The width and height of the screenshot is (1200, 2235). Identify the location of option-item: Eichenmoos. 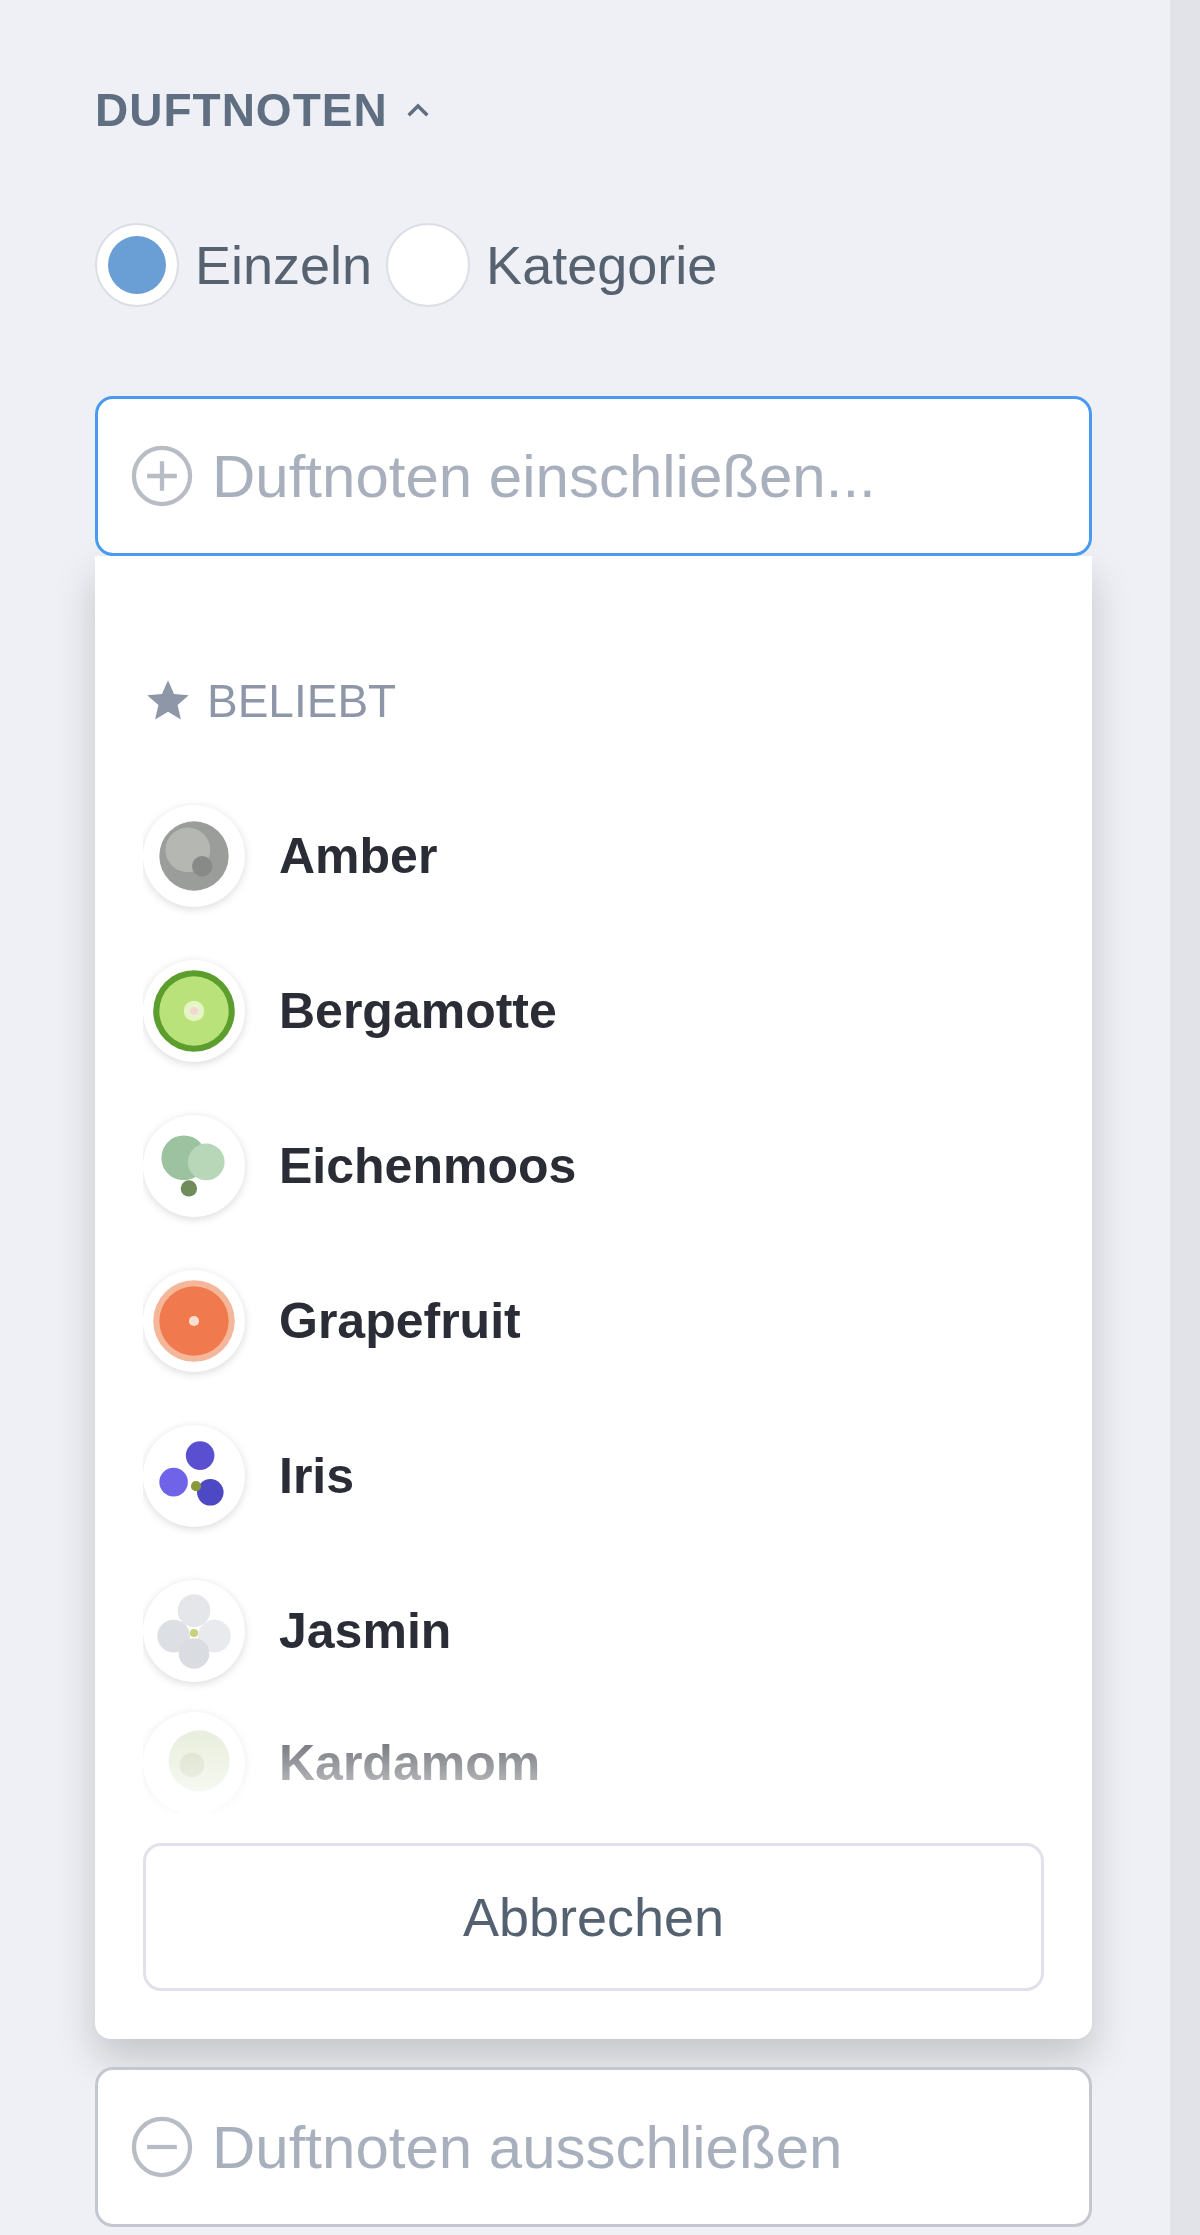
(428, 1165).